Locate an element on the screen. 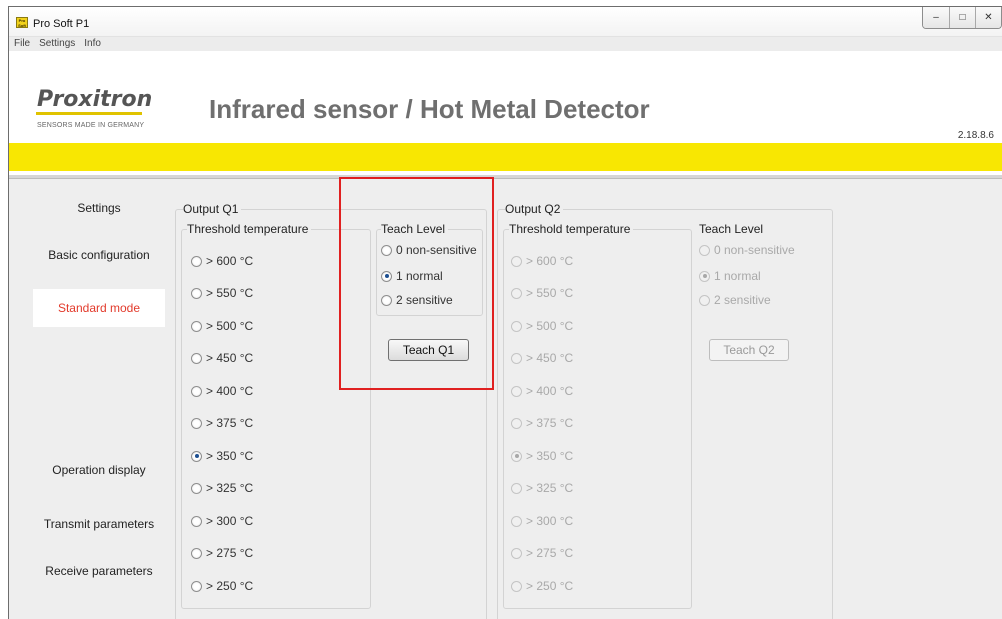 The image size is (1002, 619). q1-threshold-option: > 375 °C is located at coordinates (222, 423).